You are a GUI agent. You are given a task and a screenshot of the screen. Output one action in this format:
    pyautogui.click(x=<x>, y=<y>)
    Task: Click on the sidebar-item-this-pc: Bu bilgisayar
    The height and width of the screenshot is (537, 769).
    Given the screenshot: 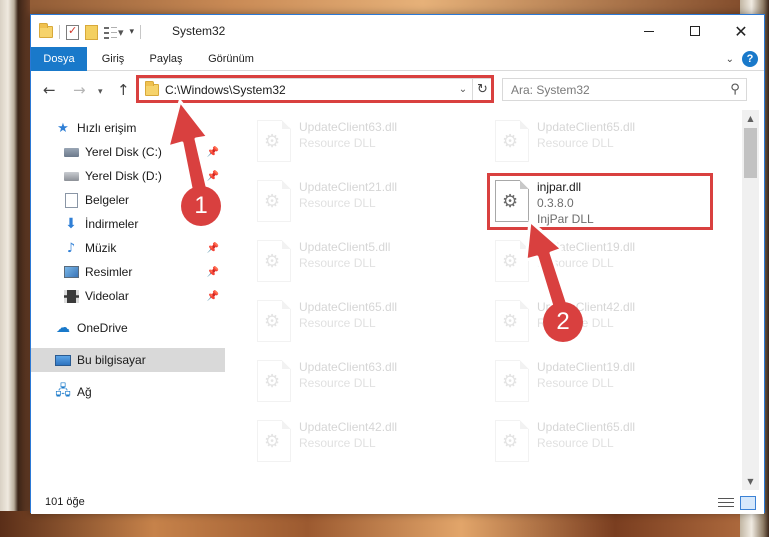 What is the action you would take?
    pyautogui.click(x=128, y=360)
    